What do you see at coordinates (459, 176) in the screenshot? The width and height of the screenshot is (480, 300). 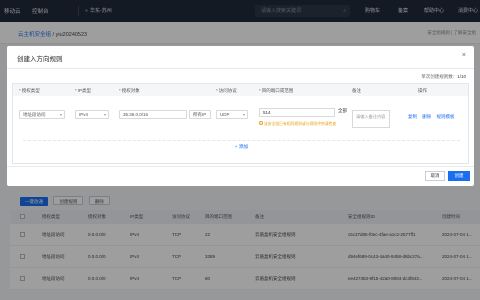 I see `create-button: 创建` at bounding box center [459, 176].